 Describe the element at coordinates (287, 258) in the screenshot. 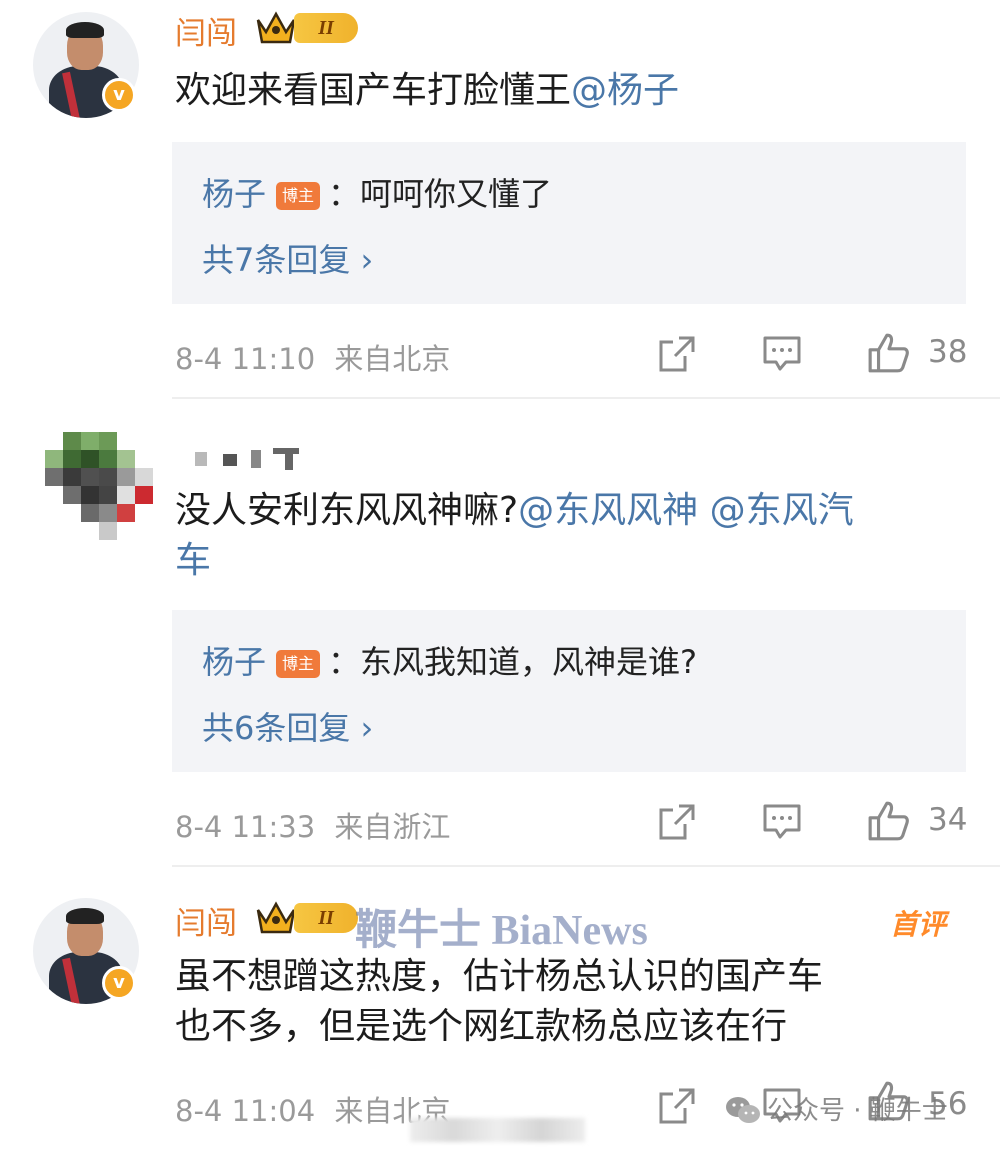

I see `reply-count-link: 共7条回复 ›` at that location.